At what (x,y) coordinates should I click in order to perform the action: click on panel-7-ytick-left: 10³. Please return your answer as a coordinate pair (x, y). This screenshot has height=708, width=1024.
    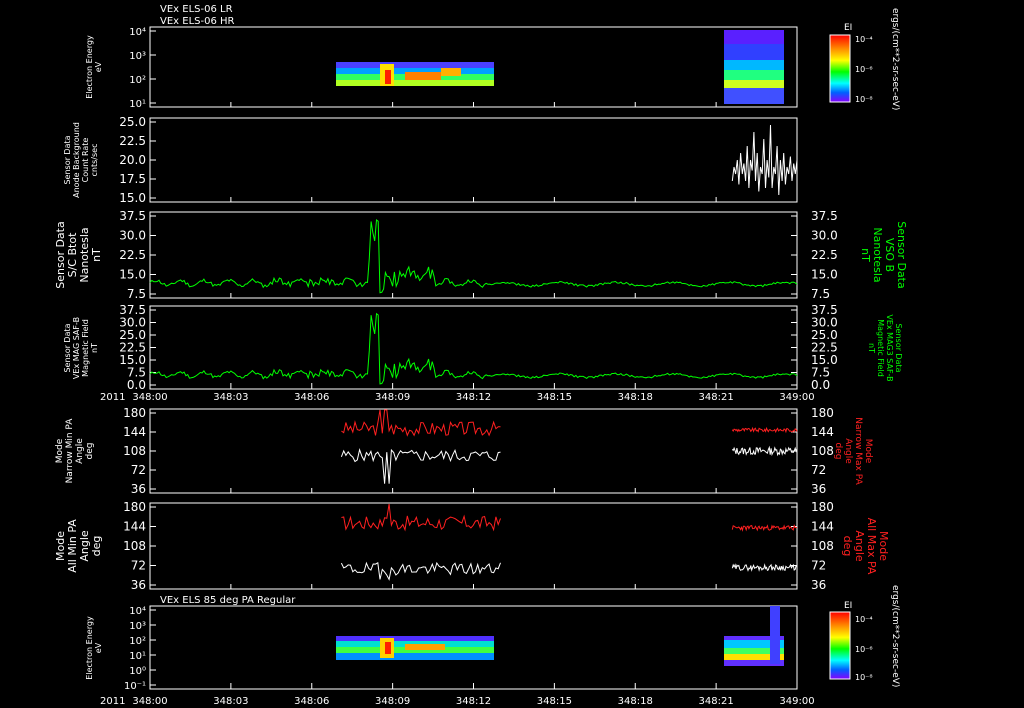
    Looking at the image, I should click on (137, 626).